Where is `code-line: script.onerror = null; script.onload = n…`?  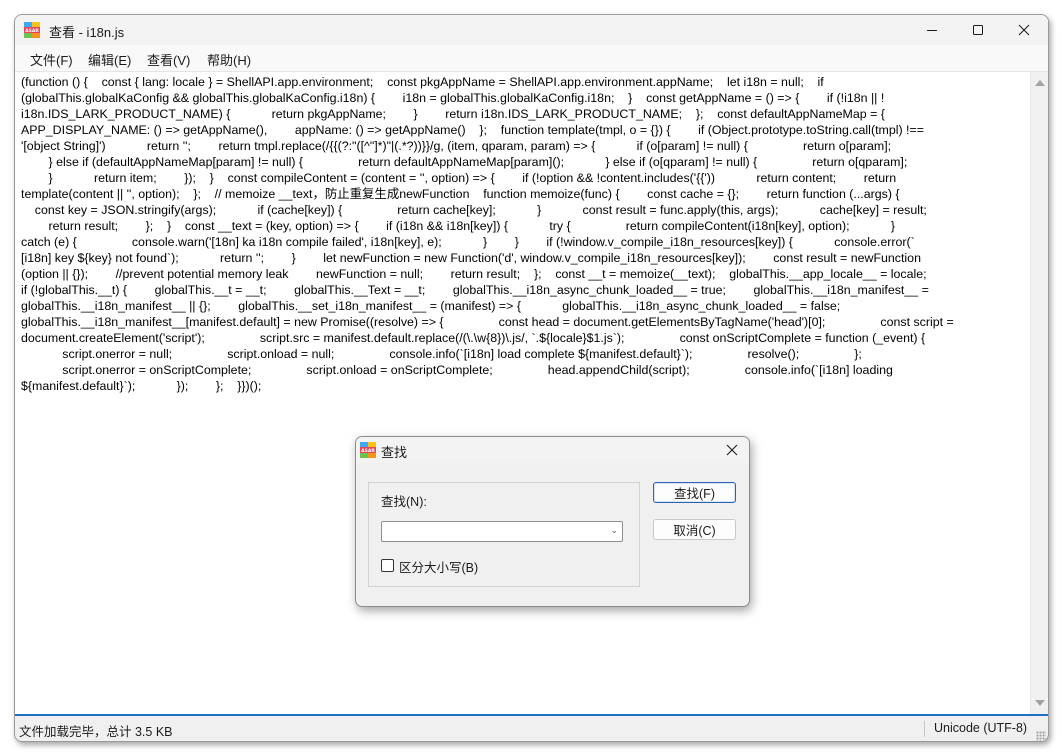 code-line: script.onerror = null; script.onload = n… is located at coordinates (441, 354).